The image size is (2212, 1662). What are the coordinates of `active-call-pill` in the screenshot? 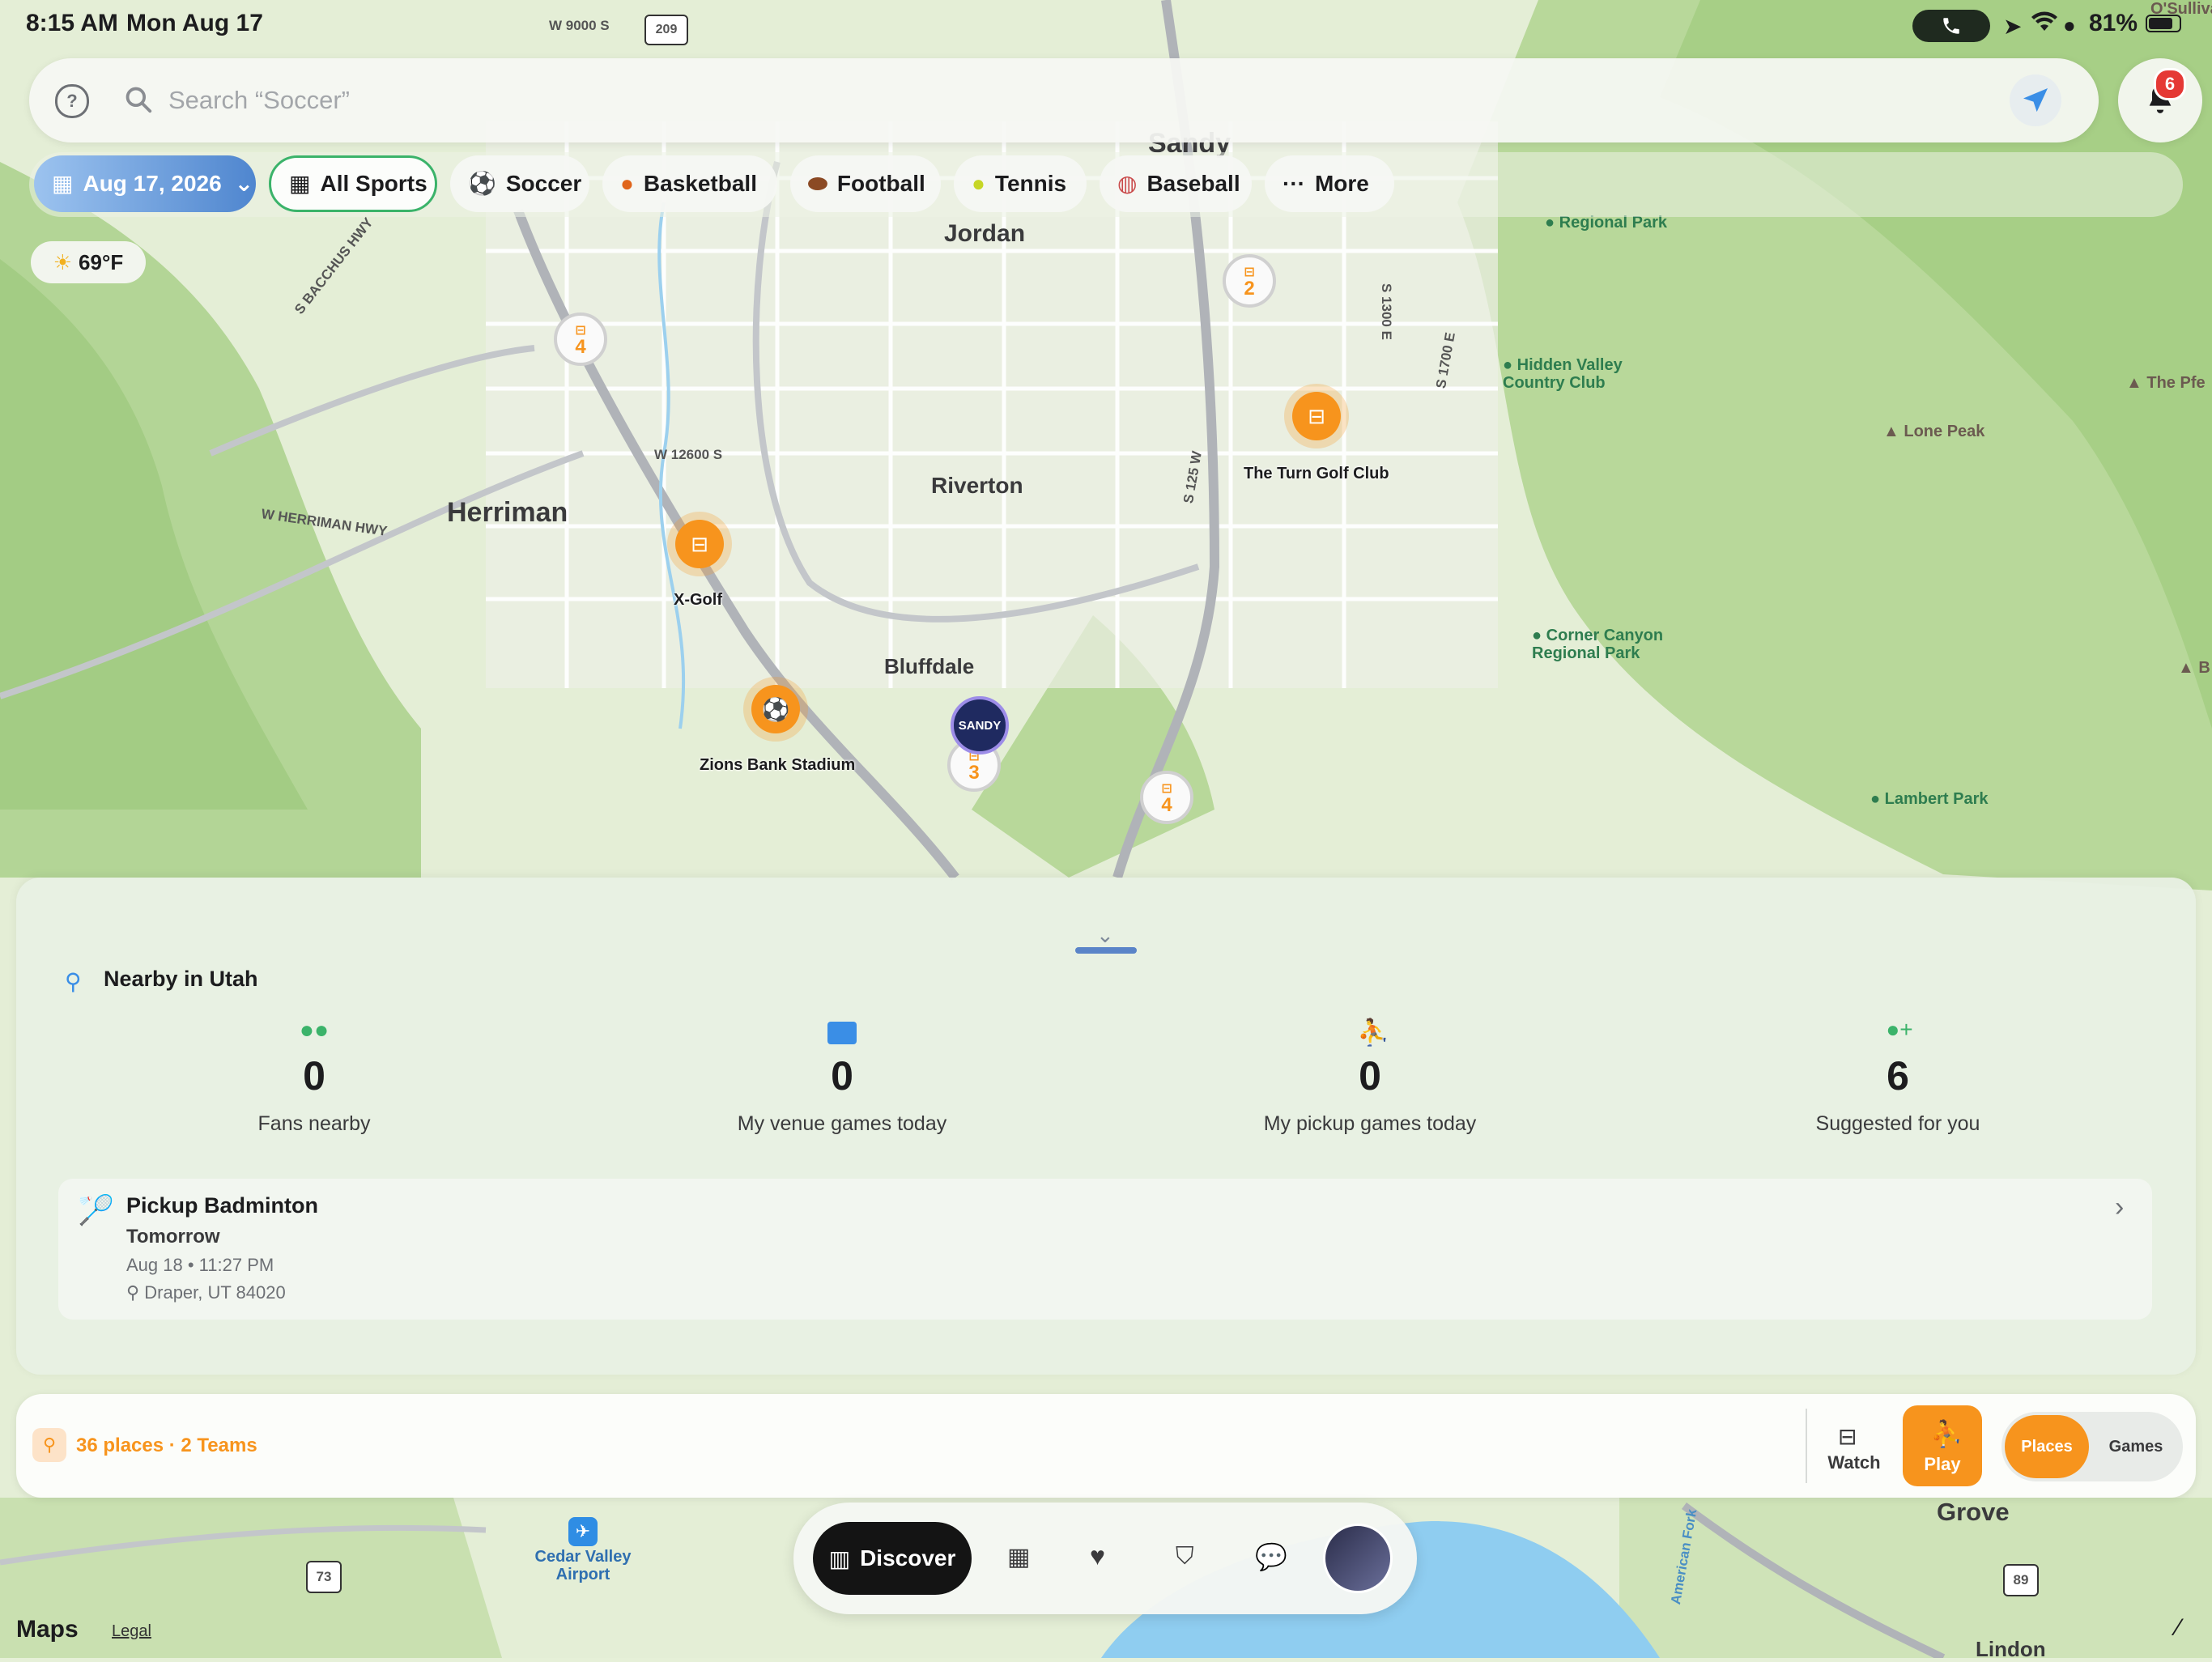 It's located at (1951, 26).